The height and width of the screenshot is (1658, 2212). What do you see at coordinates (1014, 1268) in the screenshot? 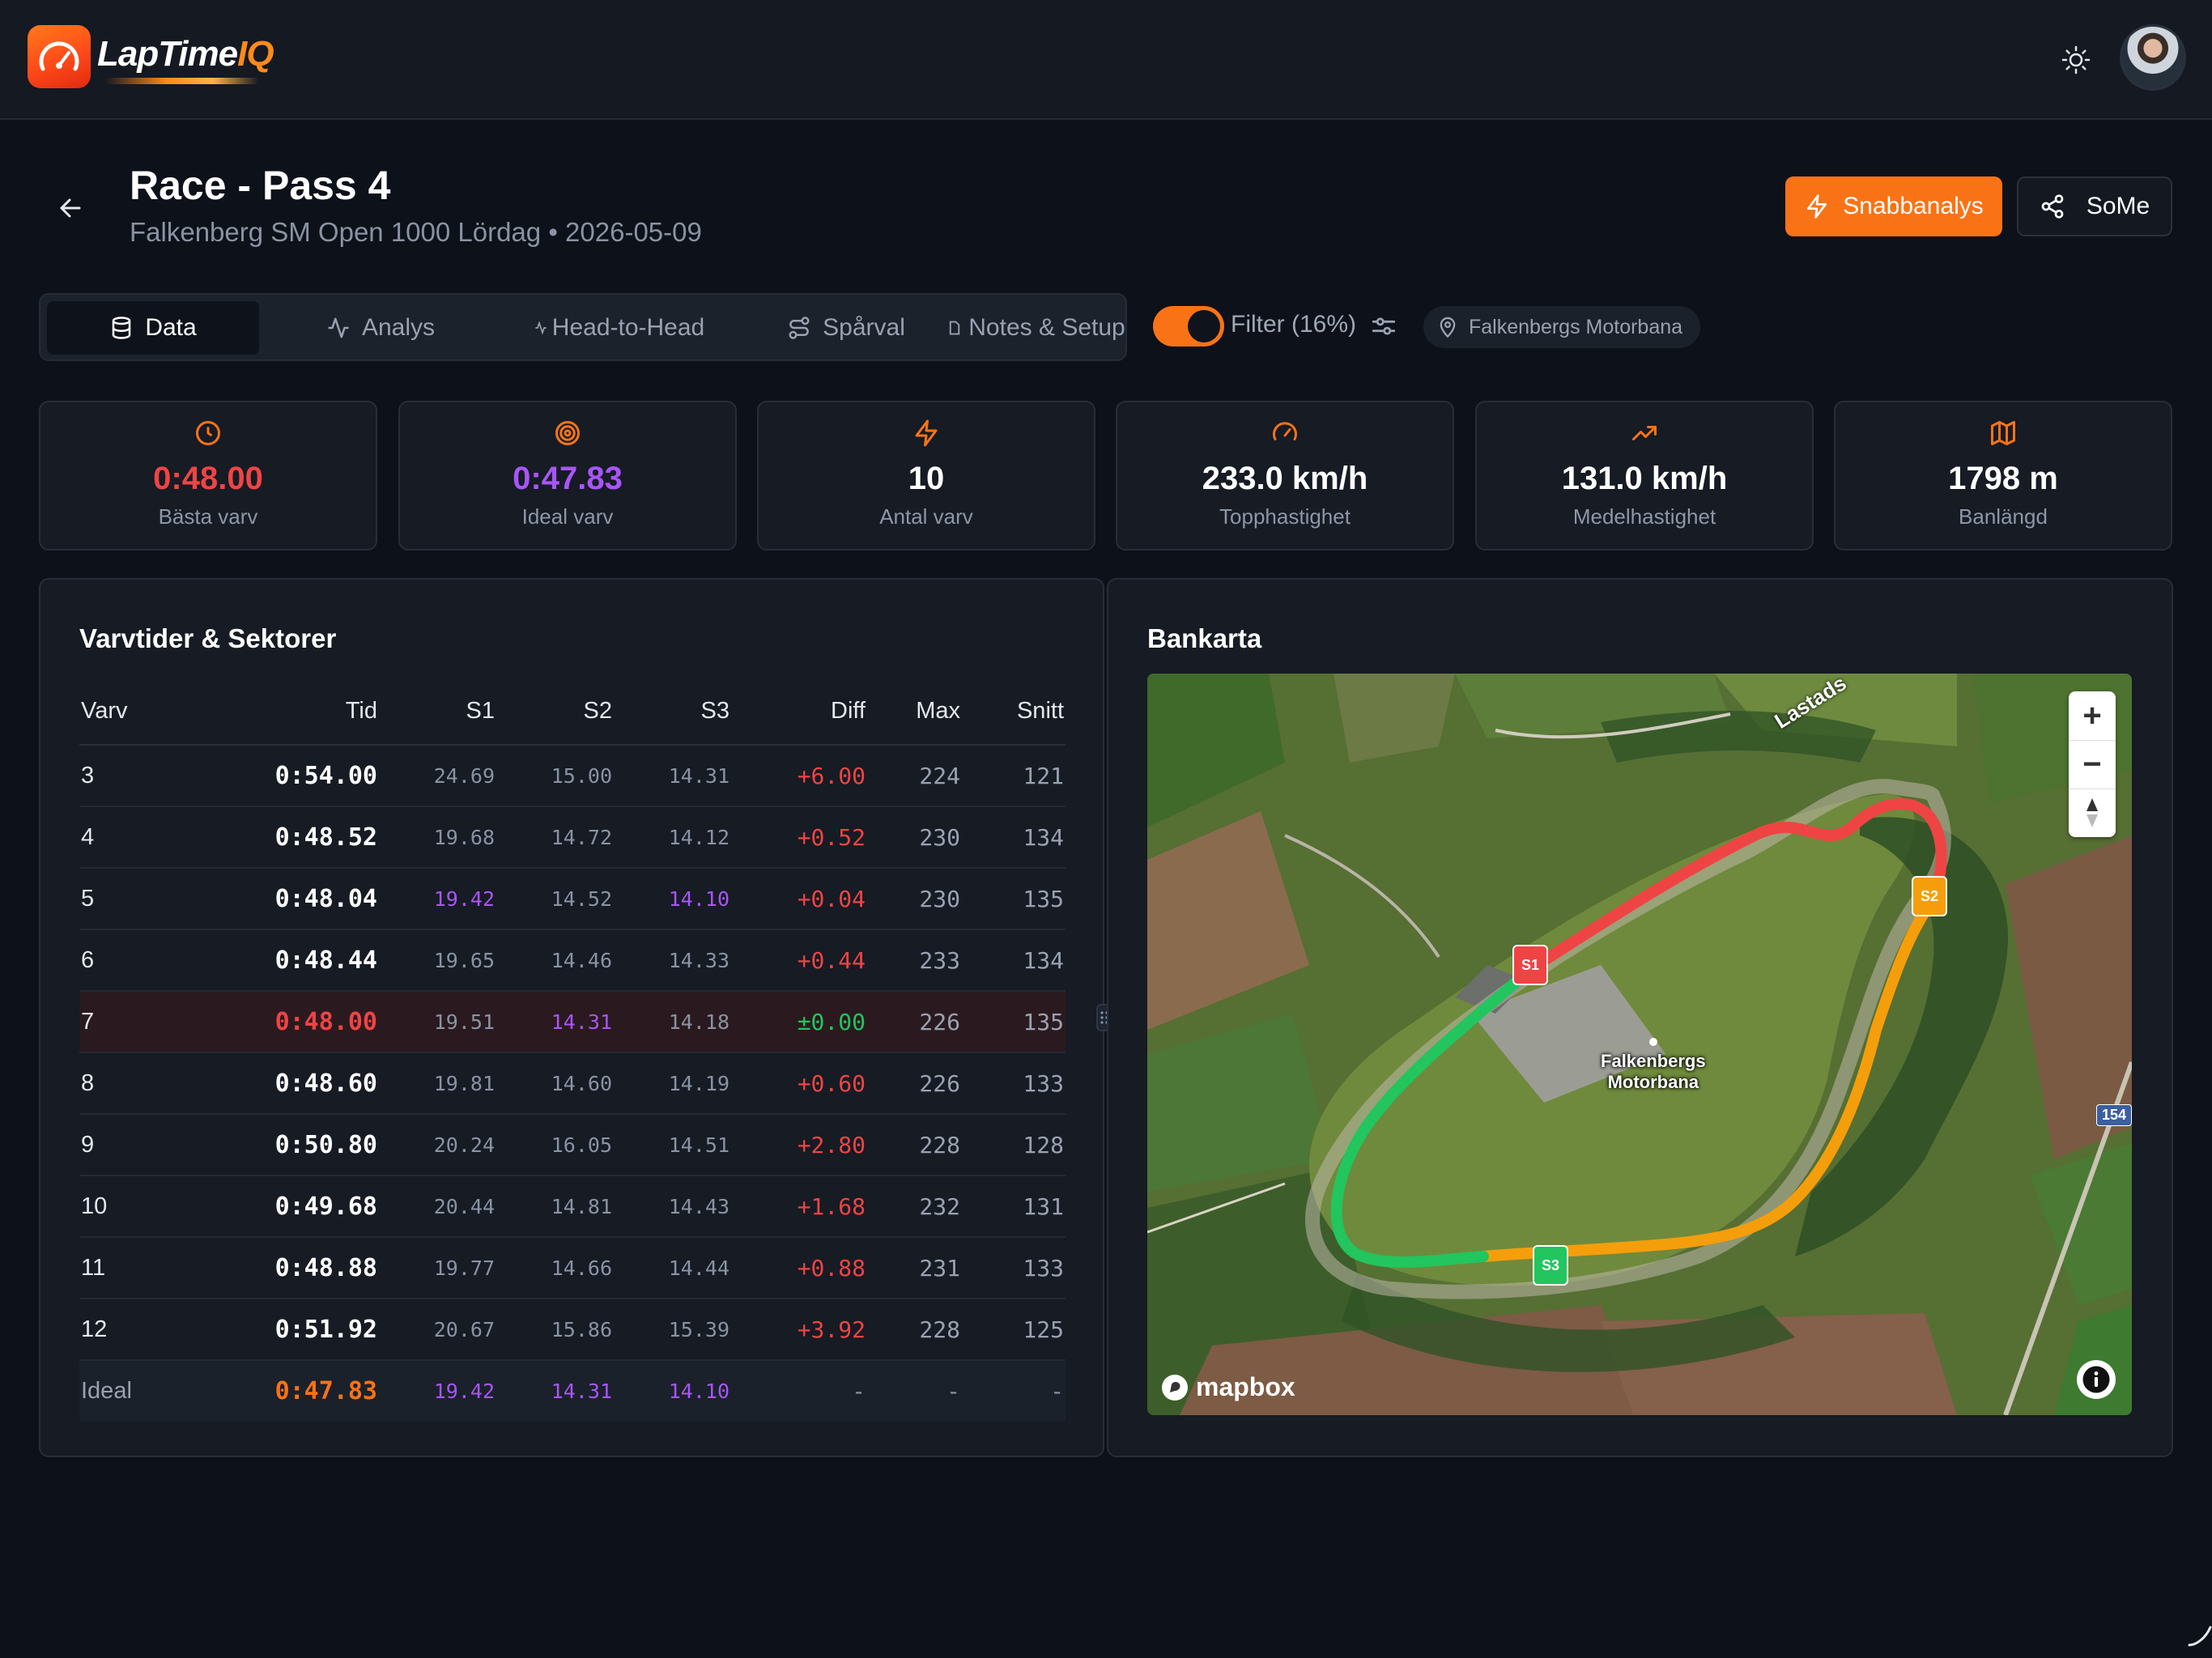
I see `cell-avg: 133` at bounding box center [1014, 1268].